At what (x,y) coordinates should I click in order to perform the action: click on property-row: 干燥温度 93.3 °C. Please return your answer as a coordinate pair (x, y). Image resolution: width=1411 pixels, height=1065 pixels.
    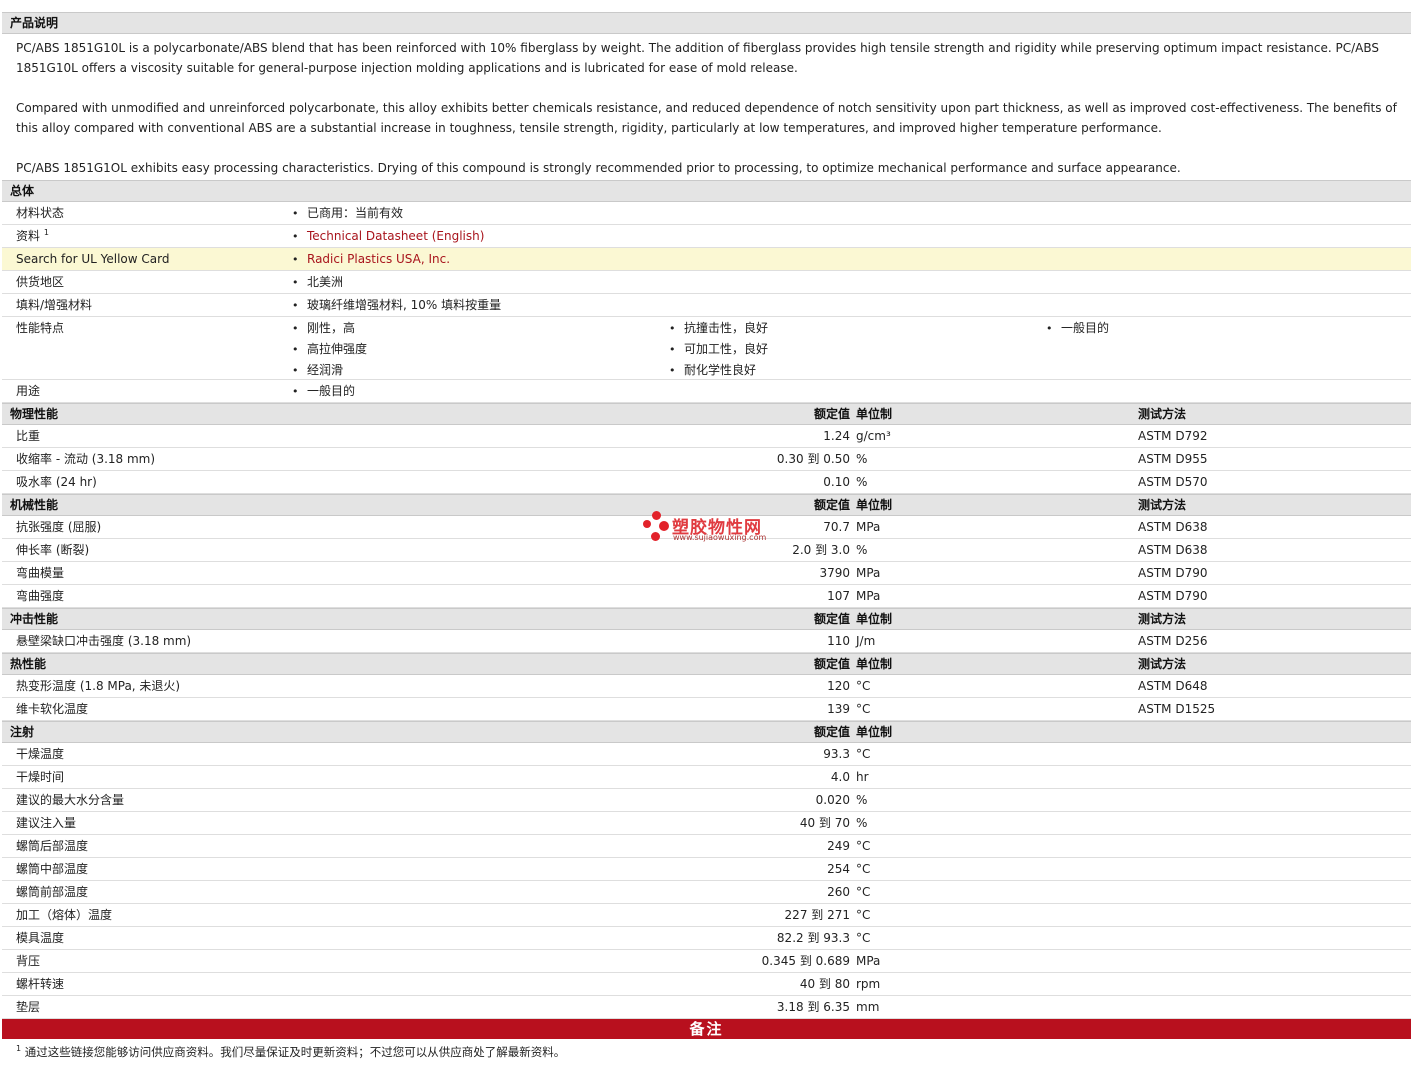
    Looking at the image, I should click on (706, 754).